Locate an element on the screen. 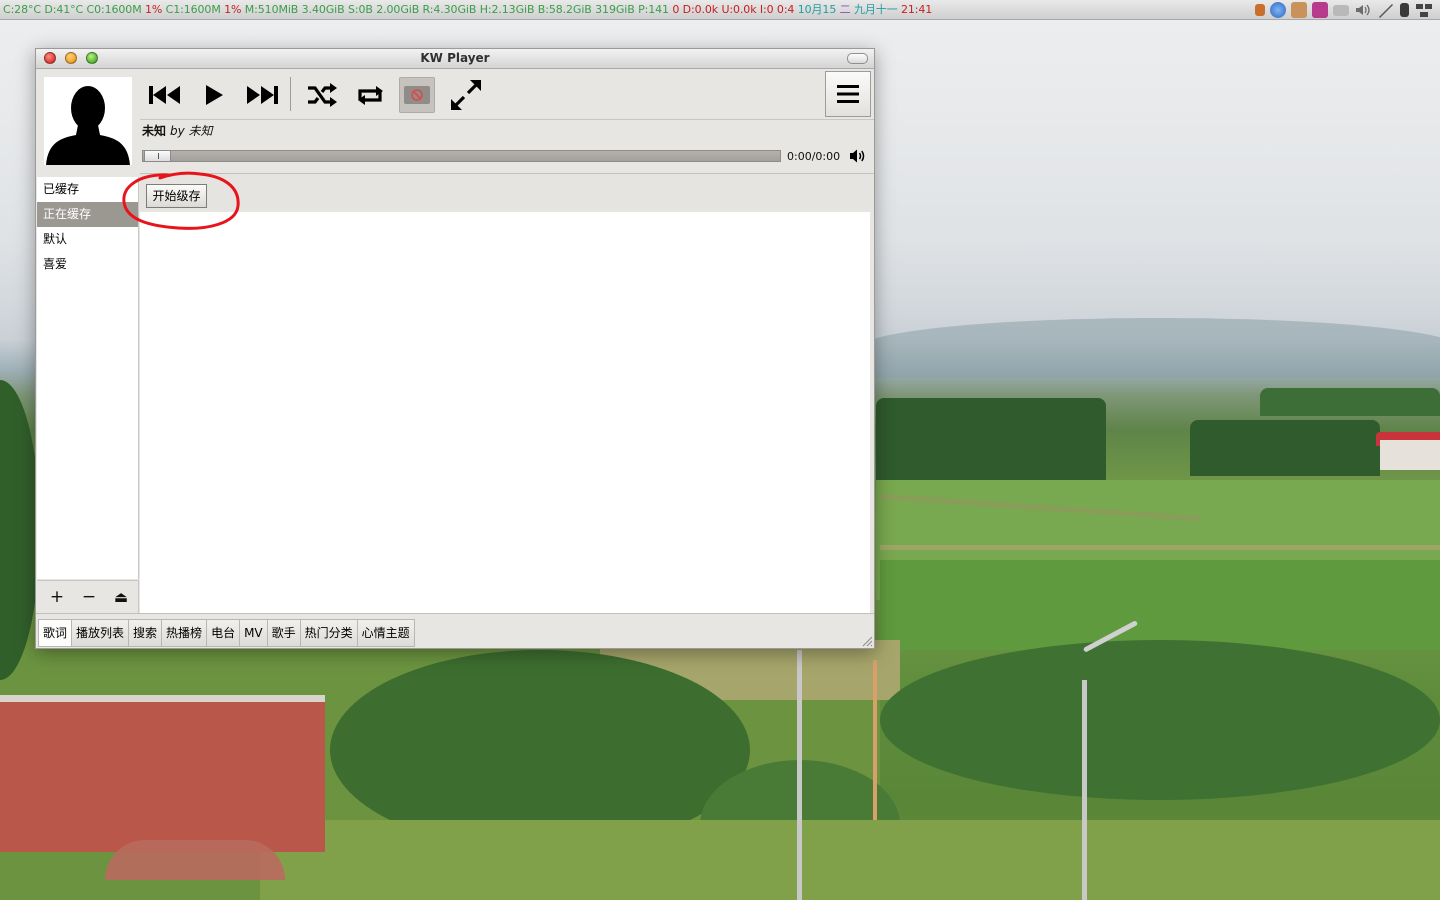 This screenshot has height=900, width=1440. panel-stat: C1:1600M is located at coordinates (191, 9).